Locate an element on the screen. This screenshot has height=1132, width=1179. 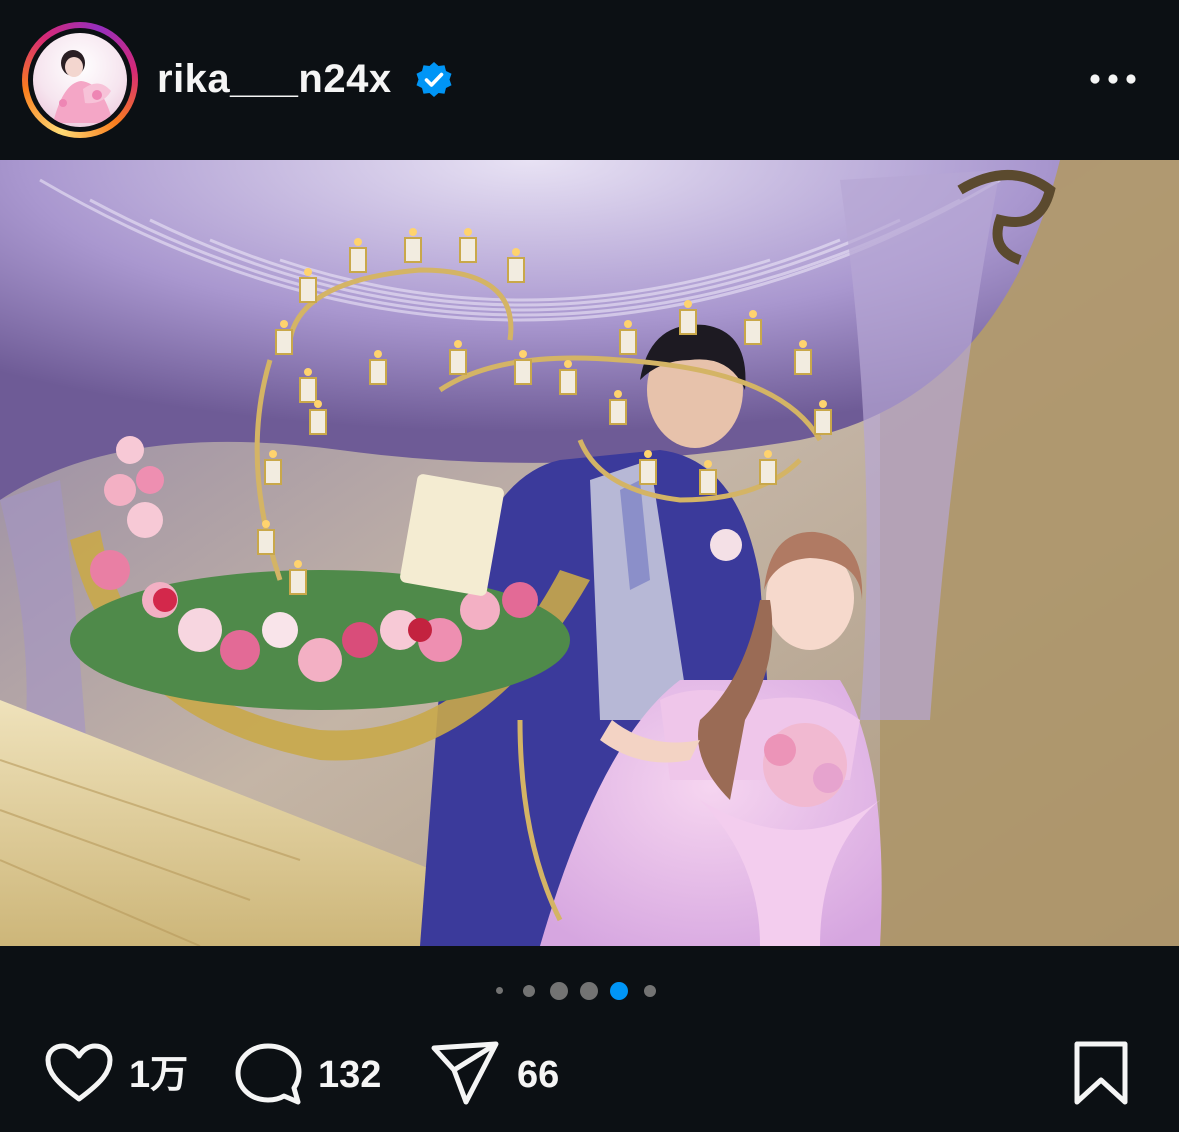
action-bar: 1万 132 66 is located at coordinates (589, 1075).